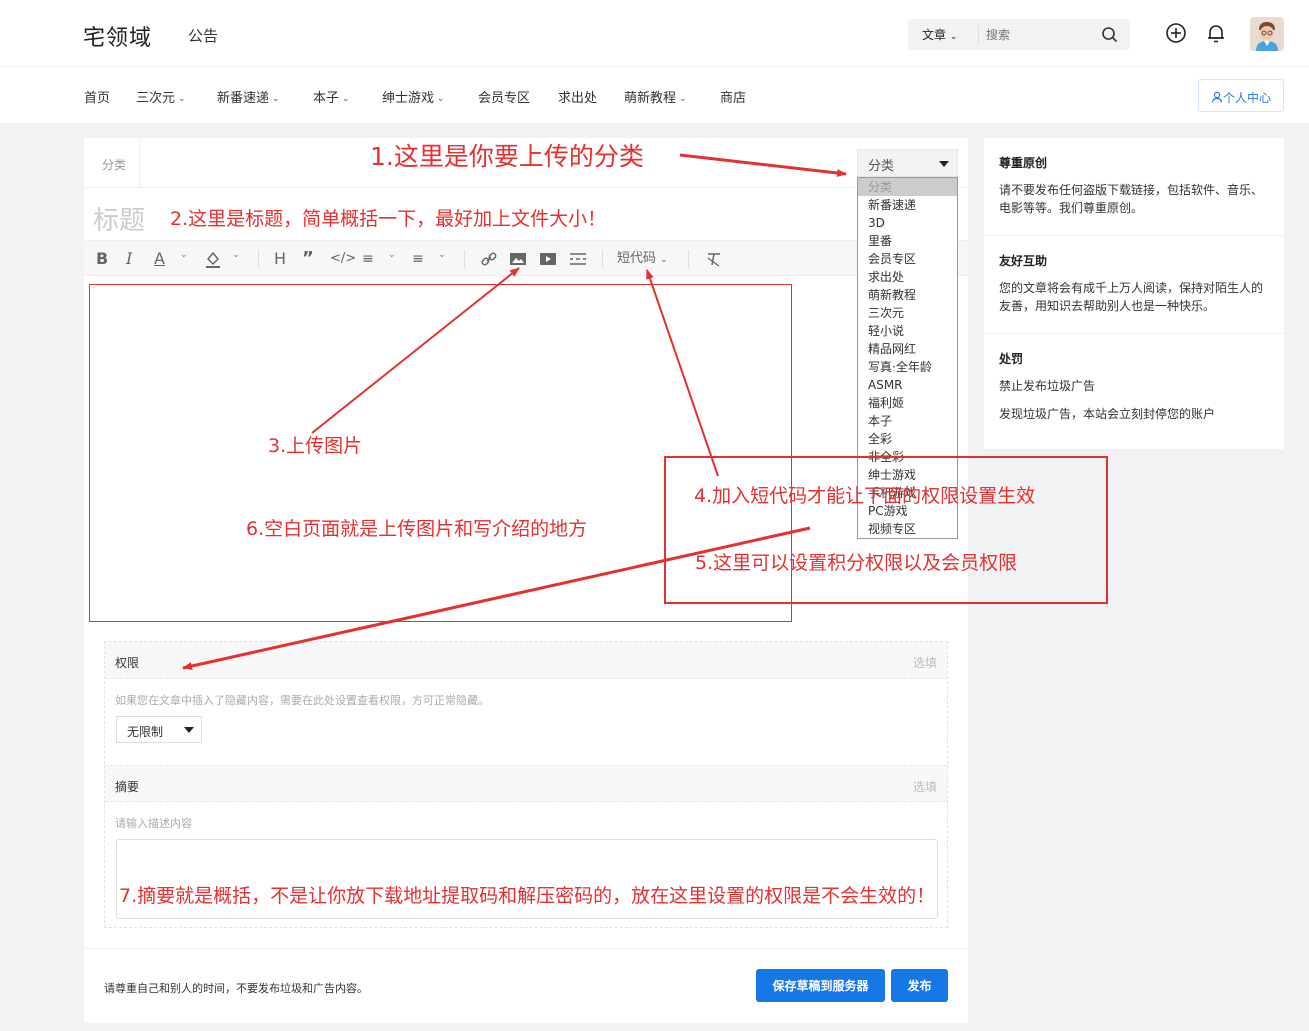 The width and height of the screenshot is (1309, 1031). Describe the element at coordinates (907, 277) in the screenshot. I see `category-option: 求出处` at that location.